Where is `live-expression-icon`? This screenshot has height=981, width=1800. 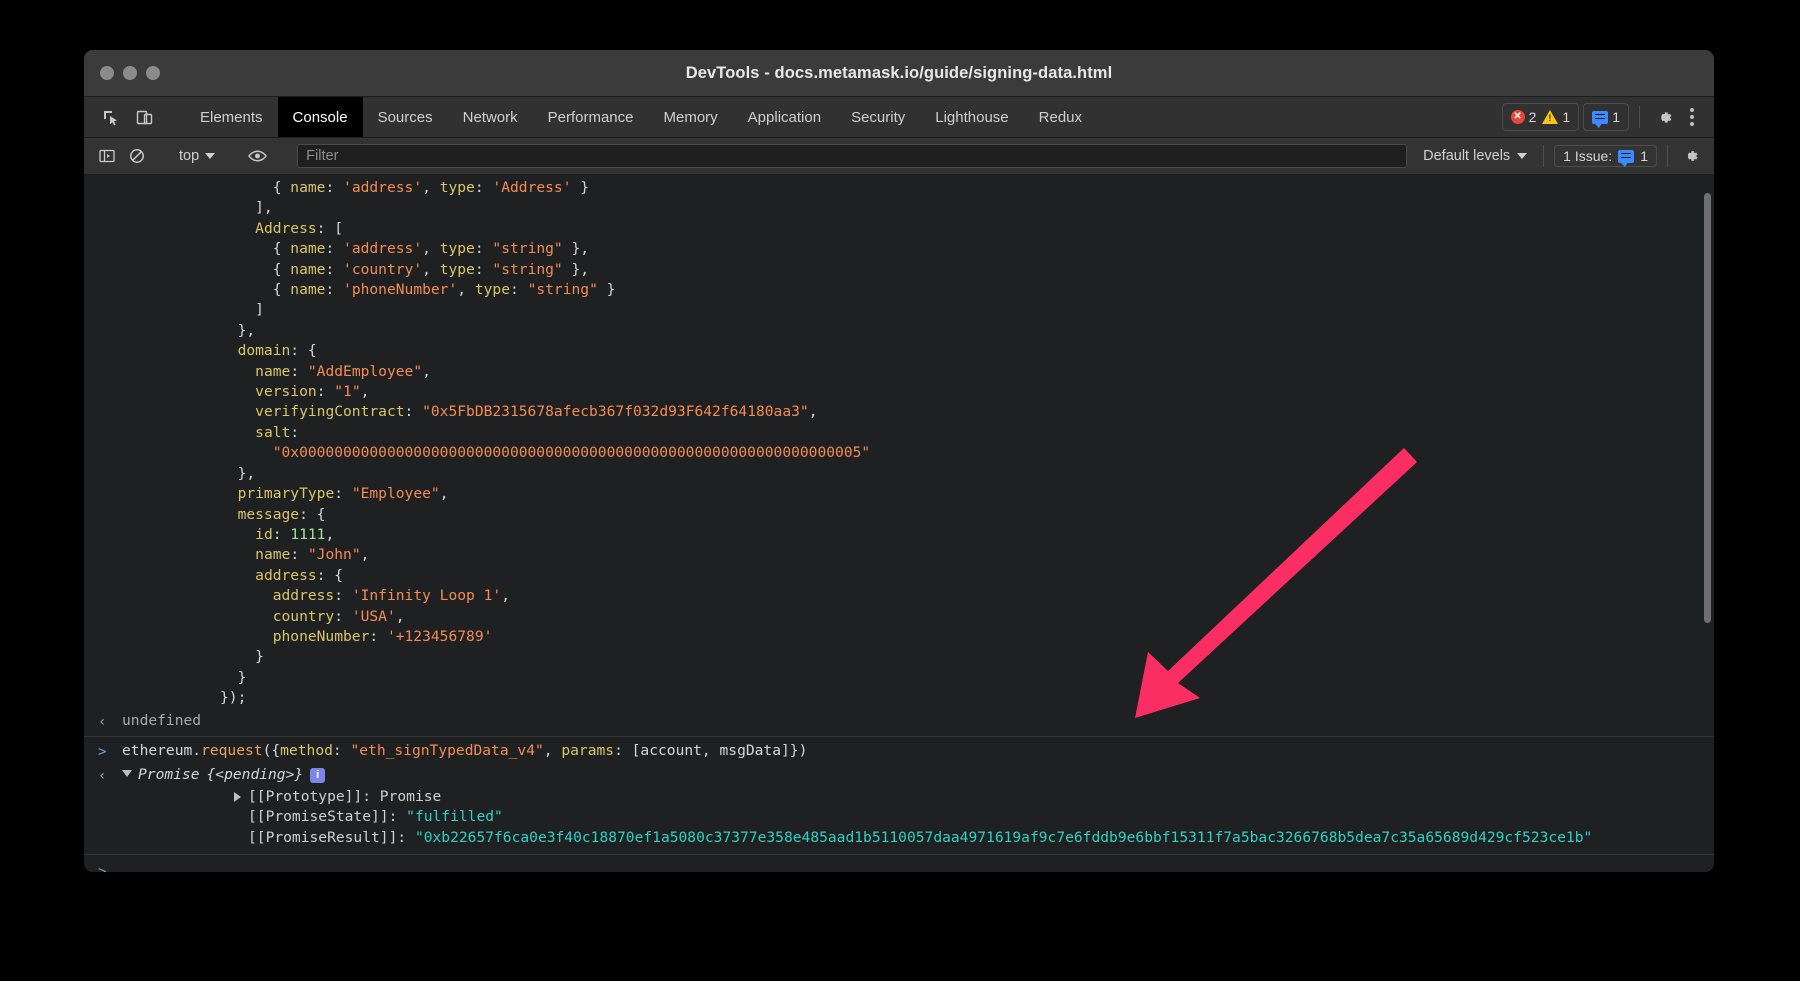
live-expression-icon is located at coordinates (257, 156).